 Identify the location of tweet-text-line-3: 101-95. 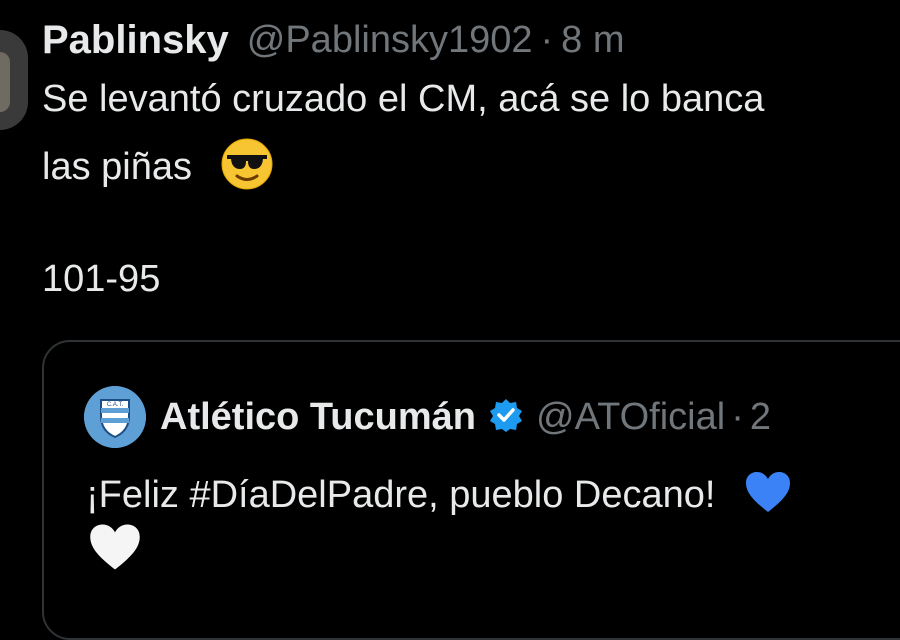
(101, 279).